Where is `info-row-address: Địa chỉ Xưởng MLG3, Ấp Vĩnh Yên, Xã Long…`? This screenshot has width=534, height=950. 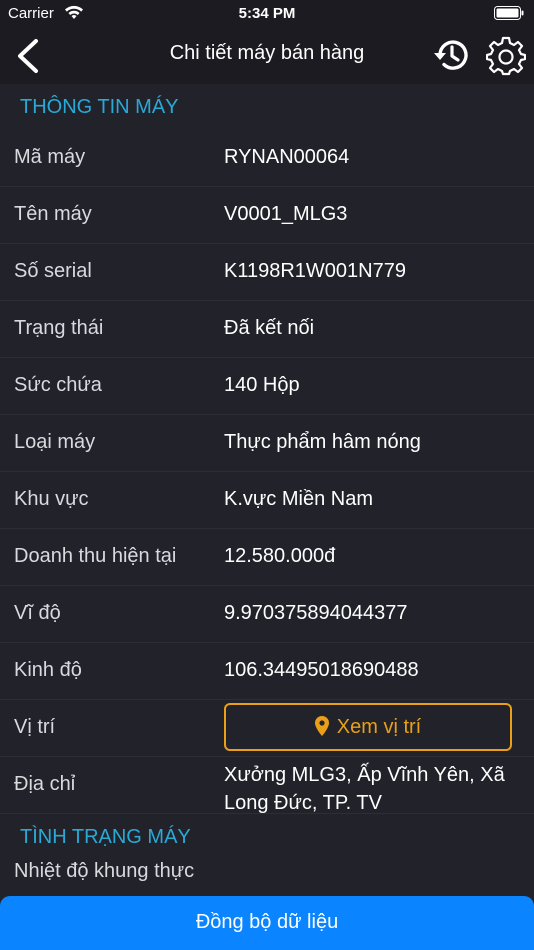 info-row-address: Địa chỉ Xưởng MLG3, Ấp Vĩnh Yên, Xã Long… is located at coordinates (267, 785).